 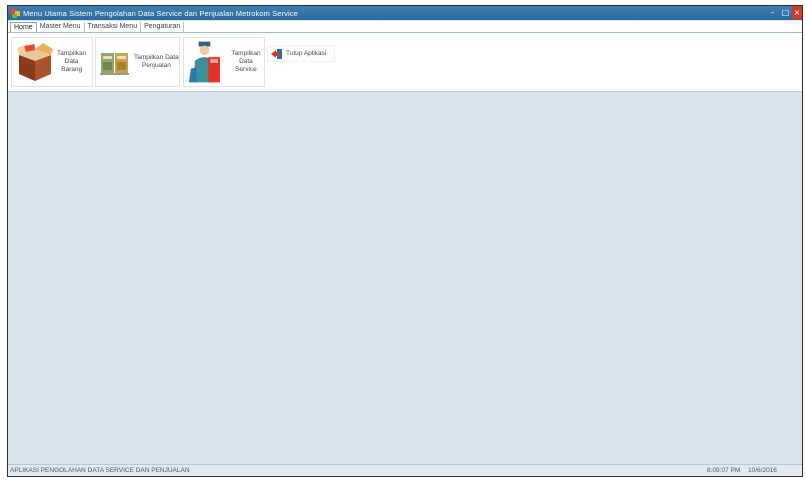 I want to click on minimize-button: –, so click(x=772, y=12).